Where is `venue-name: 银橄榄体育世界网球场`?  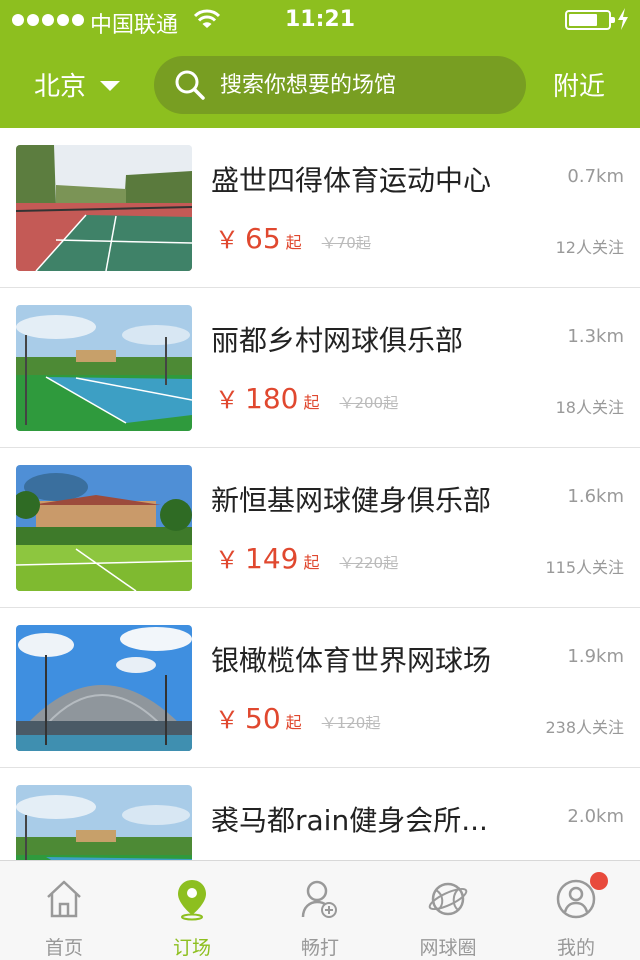 venue-name: 银橄榄体育世界网球场 is located at coordinates (351, 660).